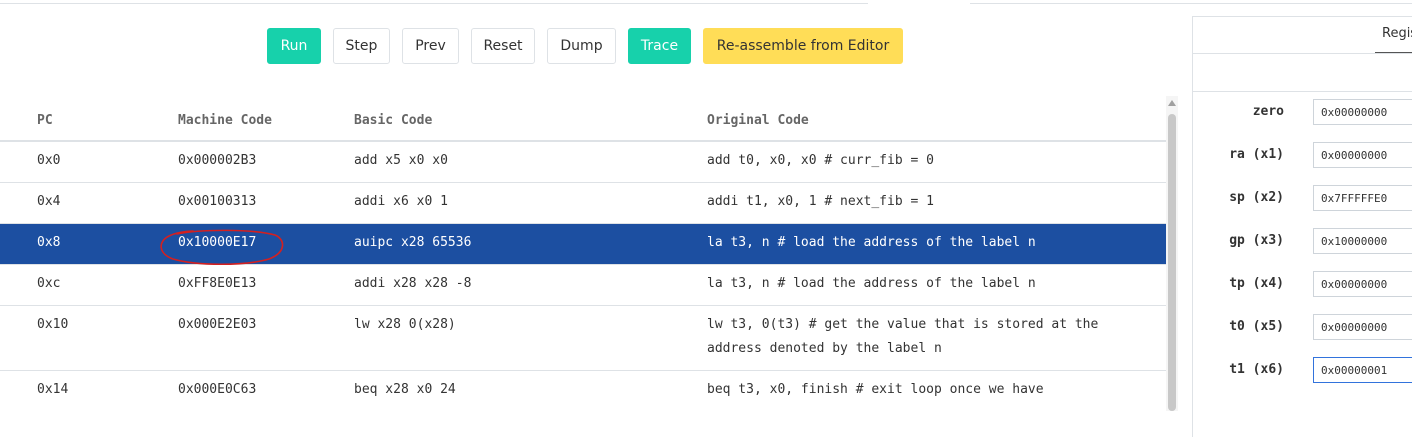 This screenshot has width=1412, height=437. What do you see at coordinates (503, 46) in the screenshot?
I see `reset-button: Reset` at bounding box center [503, 46].